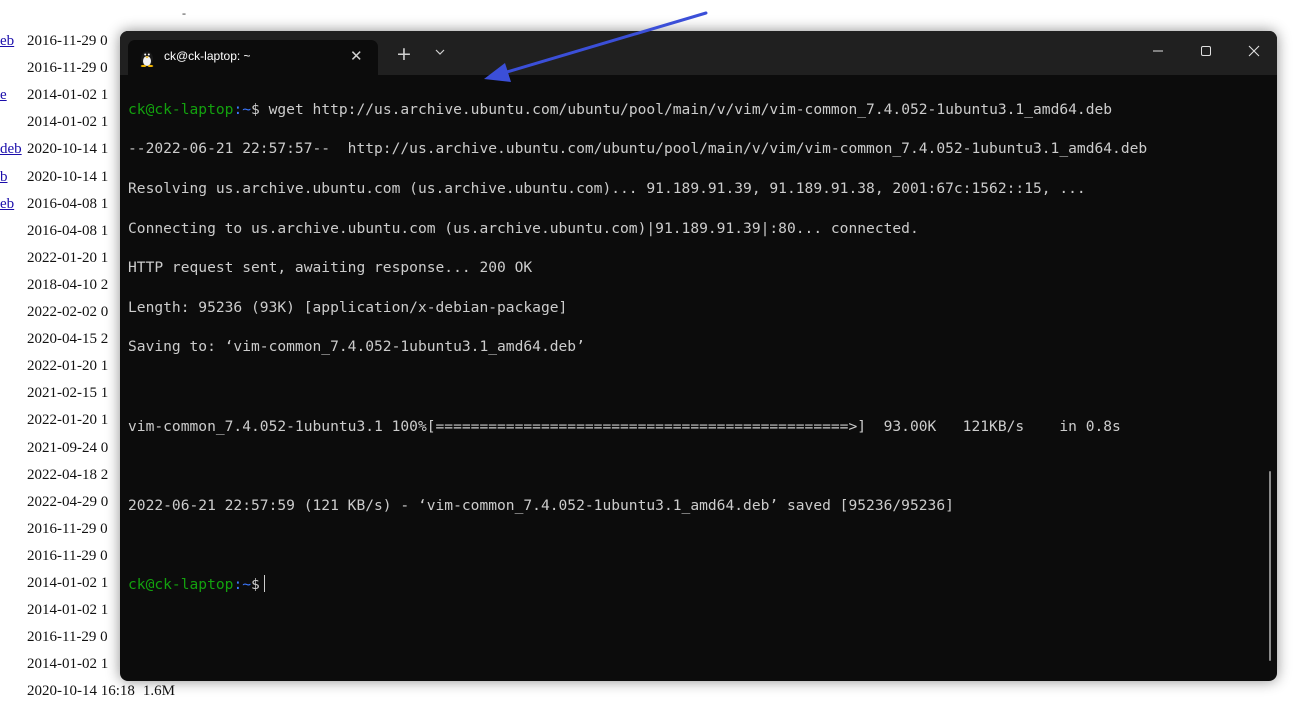 Image resolution: width=1300 pixels, height=710 pixels. I want to click on listing-date-text: 2022-02-02 0, so click(68, 312).